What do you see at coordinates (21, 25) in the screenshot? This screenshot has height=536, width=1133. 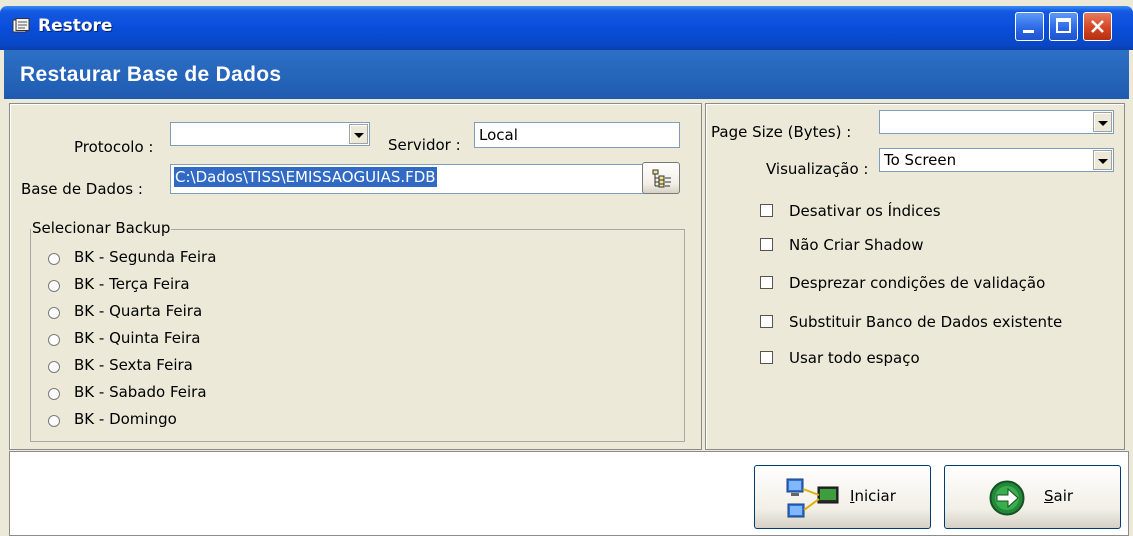 I see `window-app-icon` at bounding box center [21, 25].